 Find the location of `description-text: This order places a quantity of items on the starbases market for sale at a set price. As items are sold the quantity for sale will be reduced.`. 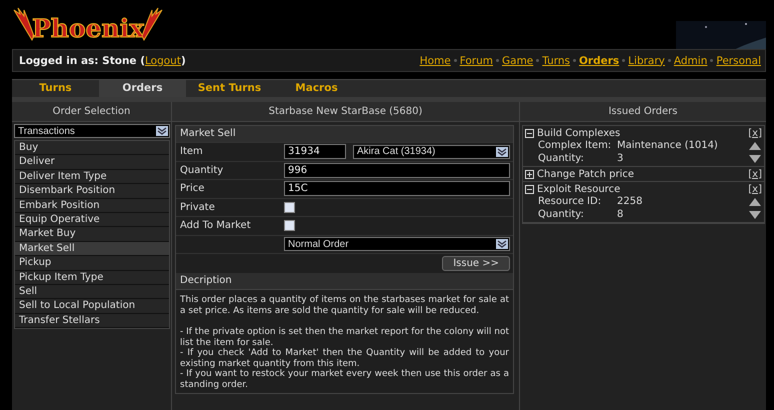

description-text: This order places a quantity of items on the starbases market for sale at a set price. As items are sold the quantity for sale will be reduced. is located at coordinates (344, 305).